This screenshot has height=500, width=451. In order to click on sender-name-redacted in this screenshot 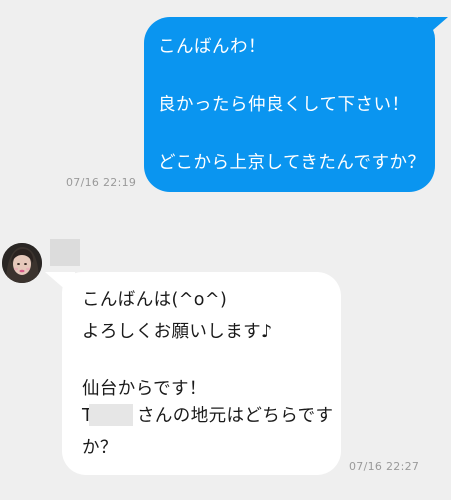, I will do `click(65, 252)`.